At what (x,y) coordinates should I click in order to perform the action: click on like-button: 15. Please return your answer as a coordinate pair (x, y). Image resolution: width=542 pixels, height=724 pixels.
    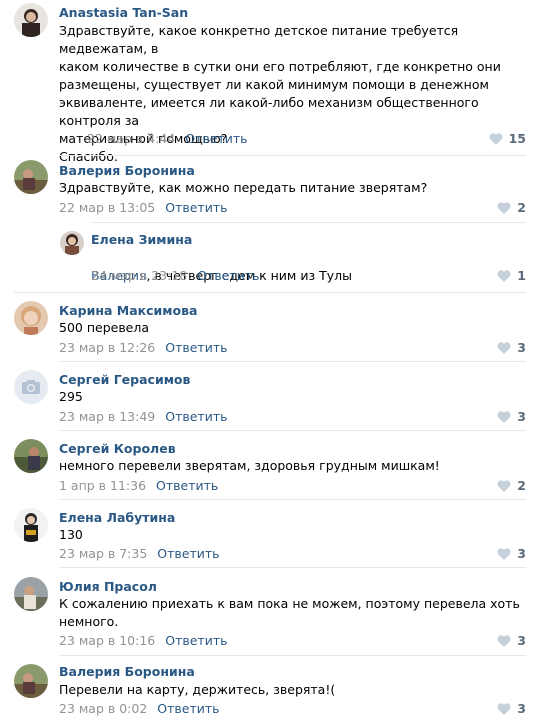
    Looking at the image, I should click on (507, 138).